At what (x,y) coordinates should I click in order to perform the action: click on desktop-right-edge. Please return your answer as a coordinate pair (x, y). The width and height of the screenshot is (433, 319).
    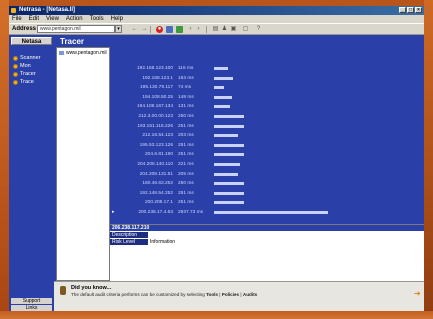
    Looking at the image, I should click on (428, 159).